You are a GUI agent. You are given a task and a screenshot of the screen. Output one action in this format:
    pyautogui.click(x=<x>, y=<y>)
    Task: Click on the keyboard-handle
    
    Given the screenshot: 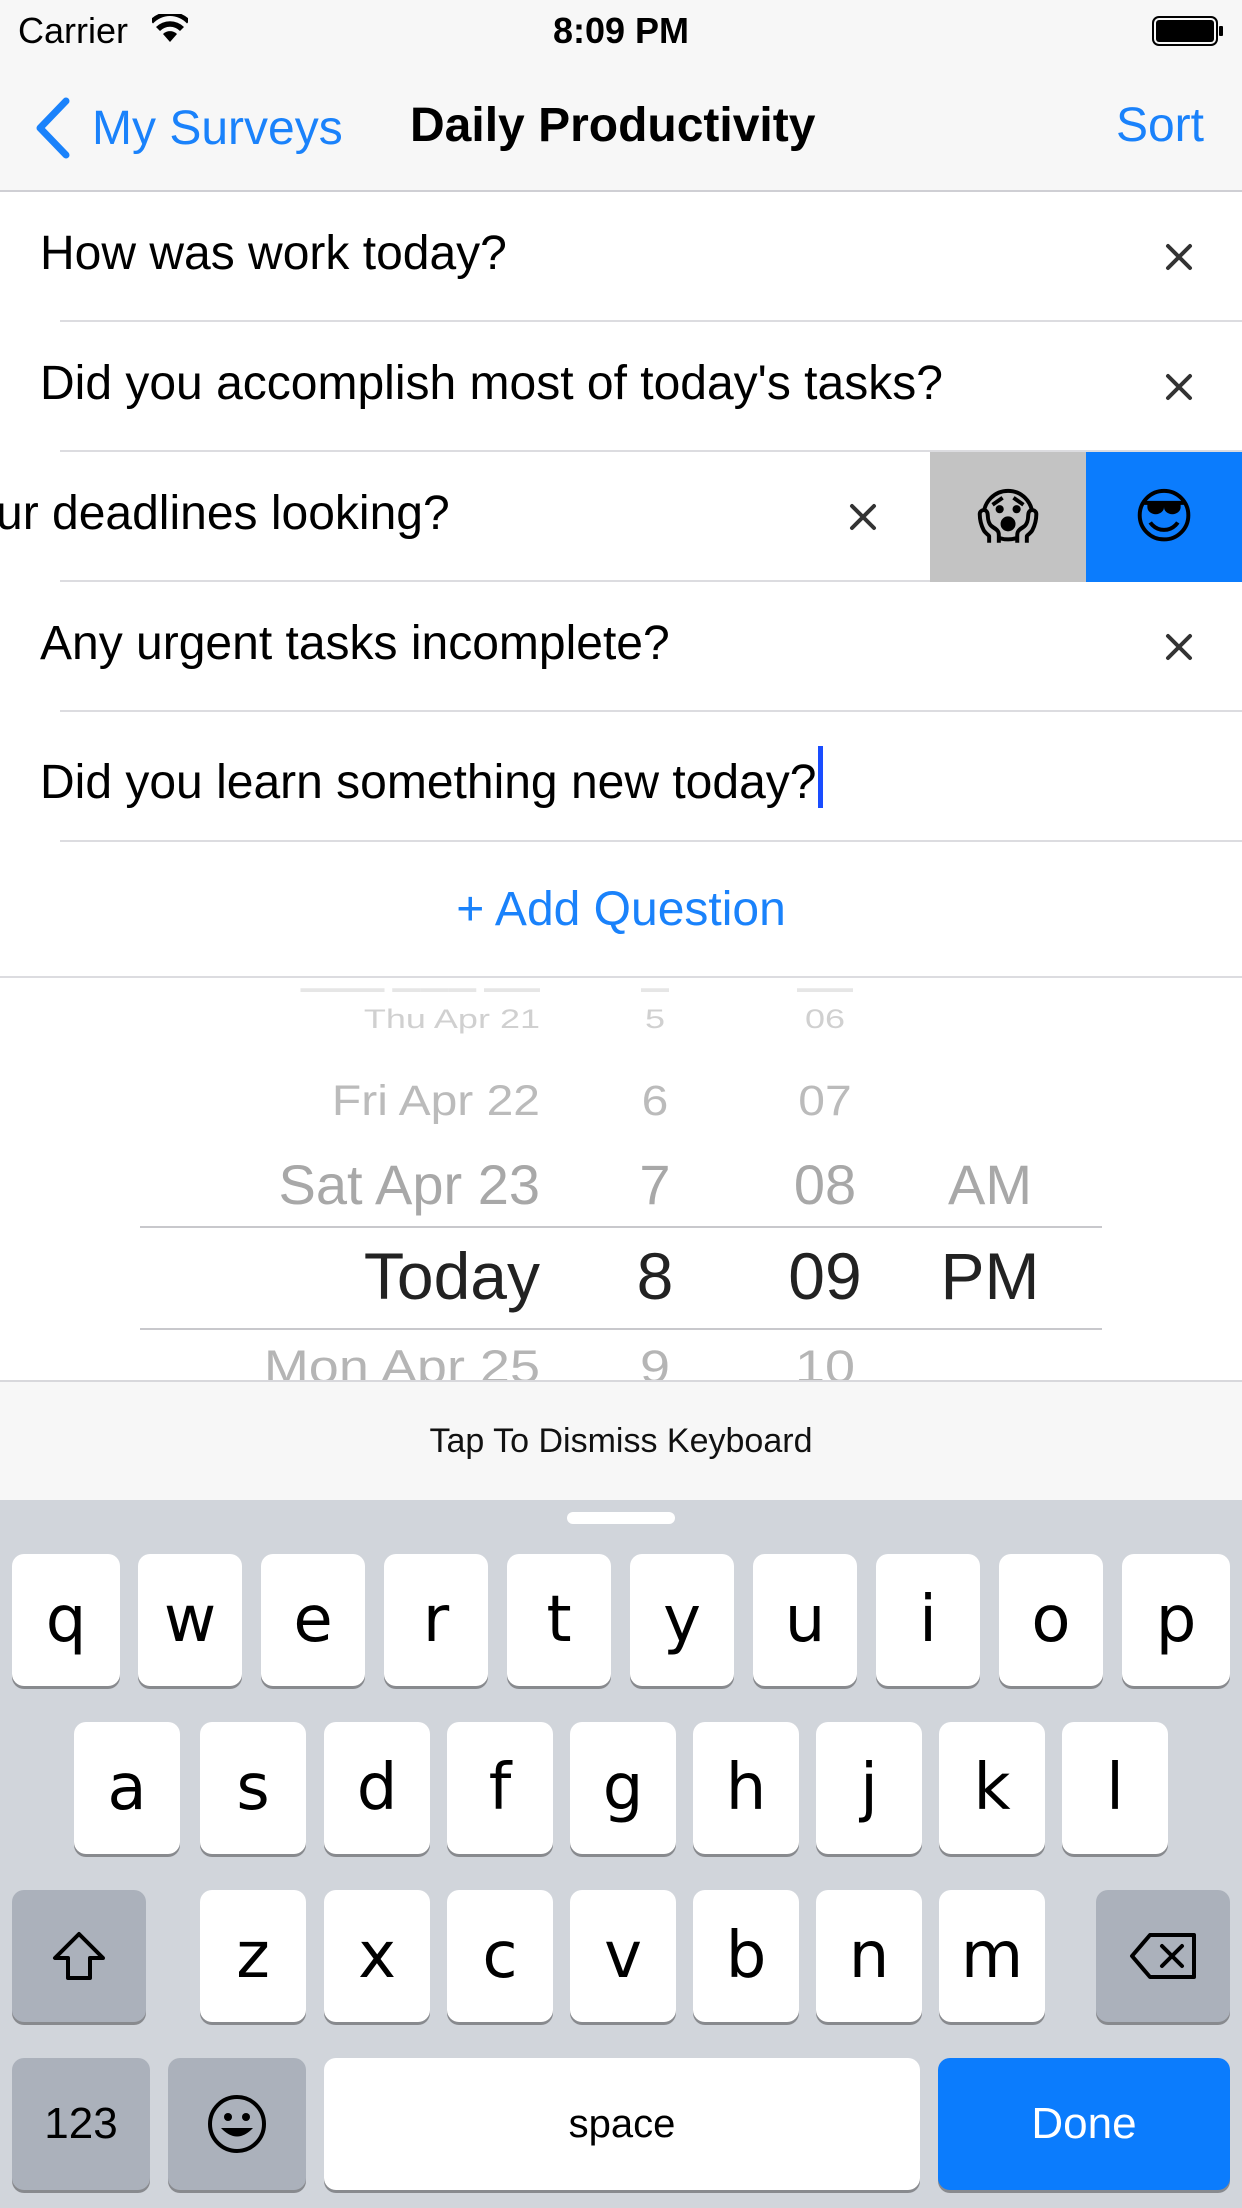 What is the action you would take?
    pyautogui.click(x=621, y=1518)
    